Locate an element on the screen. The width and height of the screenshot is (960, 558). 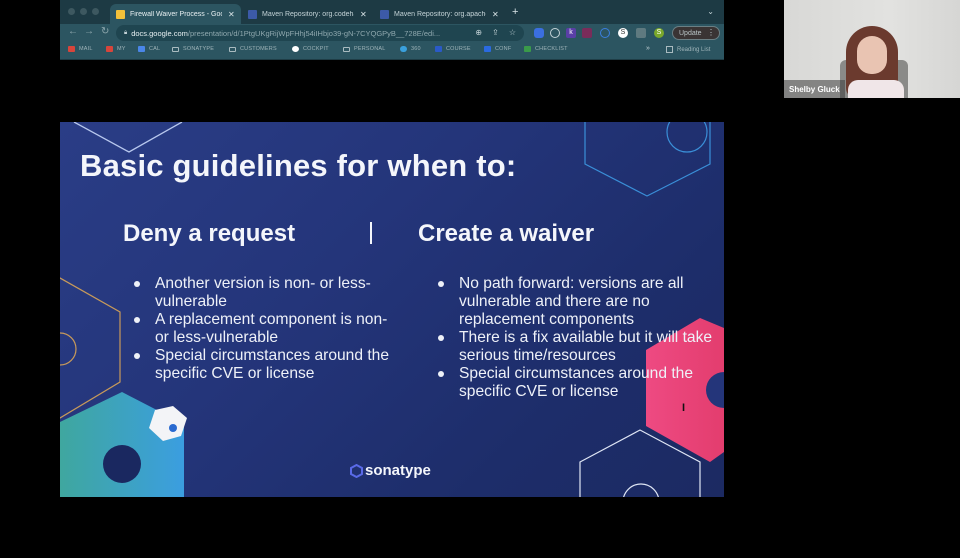
video-participant-tile: Shelby Gluck is located at coordinates (872, 49).